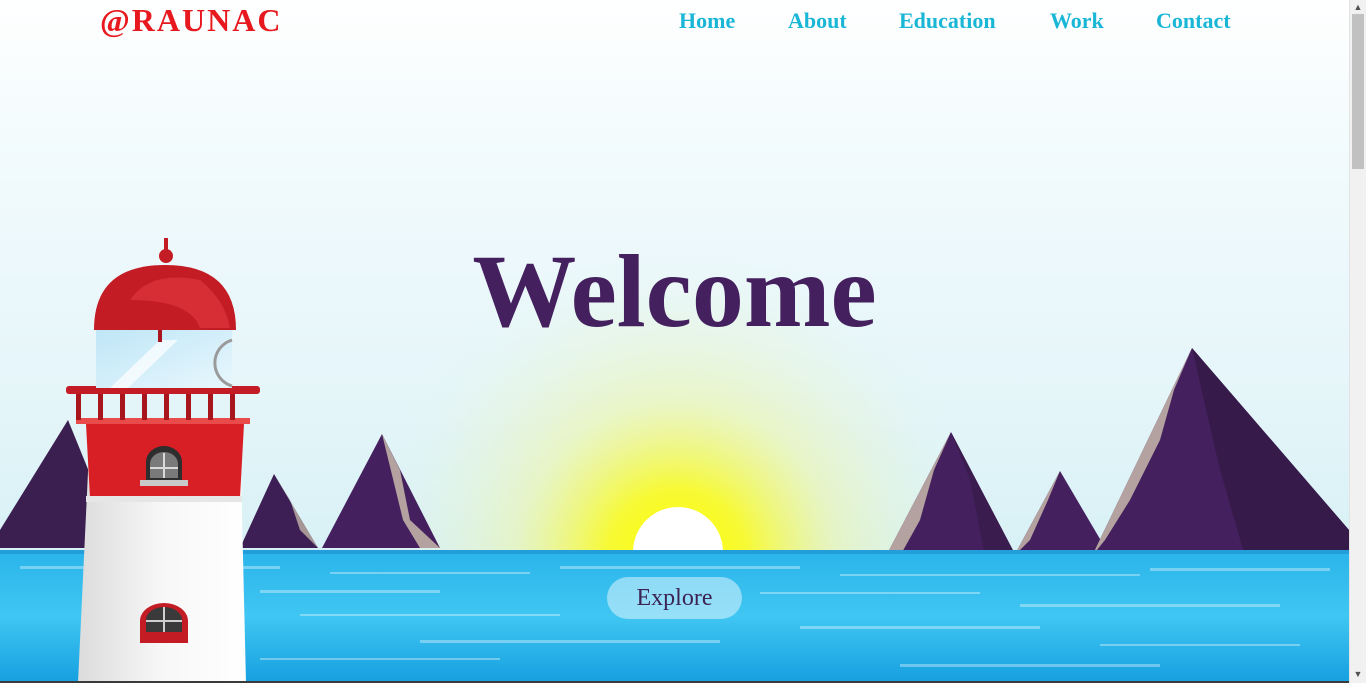  Describe the element at coordinates (817, 21) in the screenshot. I see `nav-link-about: About` at that location.